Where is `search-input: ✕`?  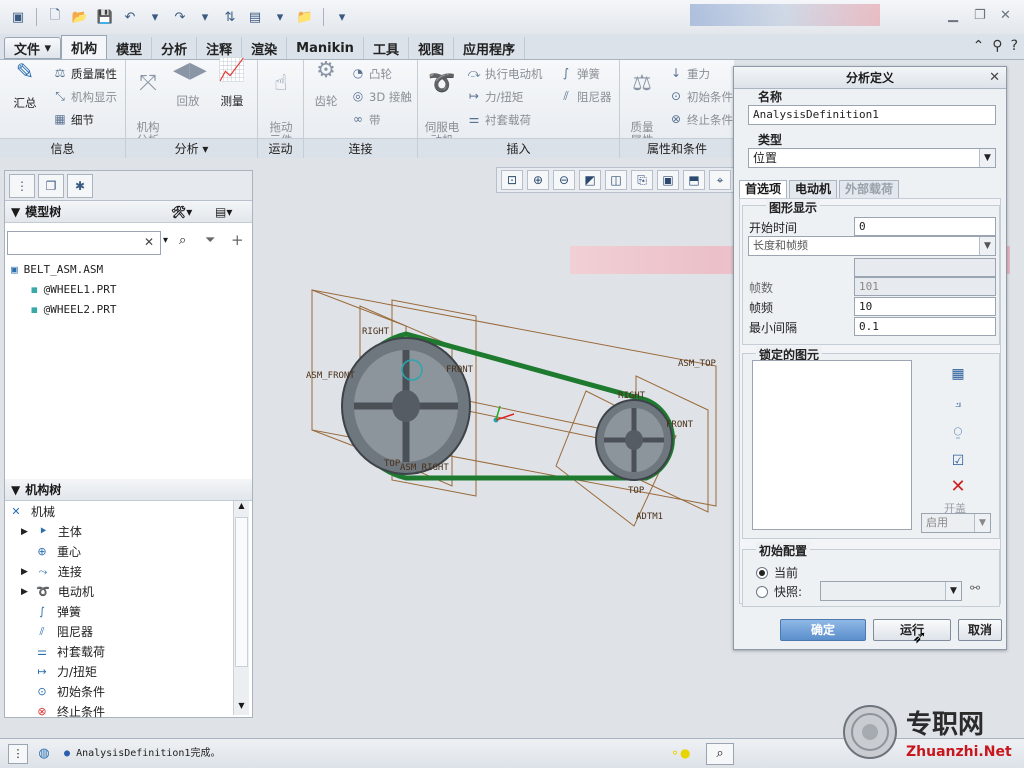
search-input: ✕ is located at coordinates (84, 243).